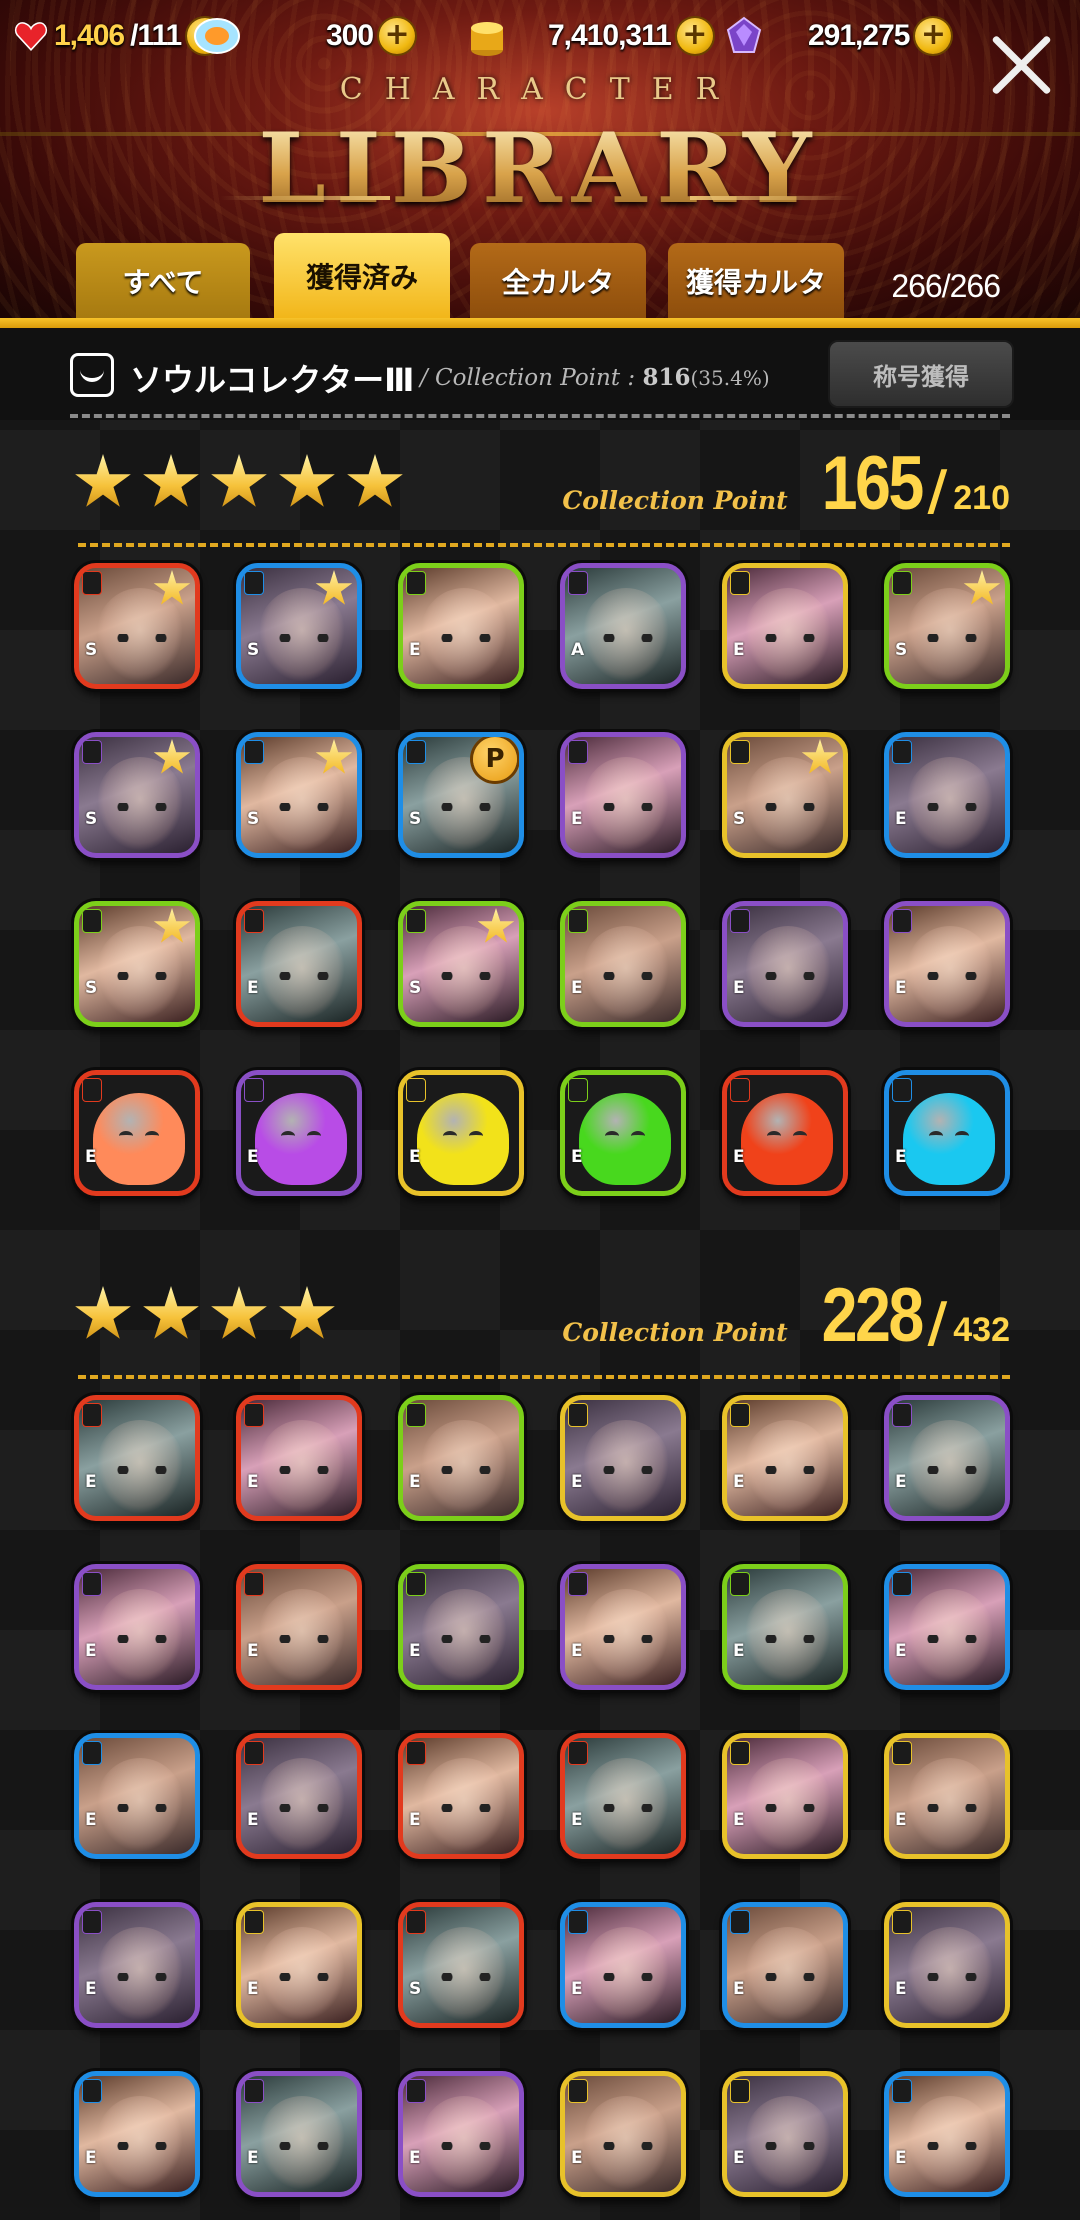 The height and width of the screenshot is (2220, 1080). I want to click on character-tile: SP, so click(461, 795).